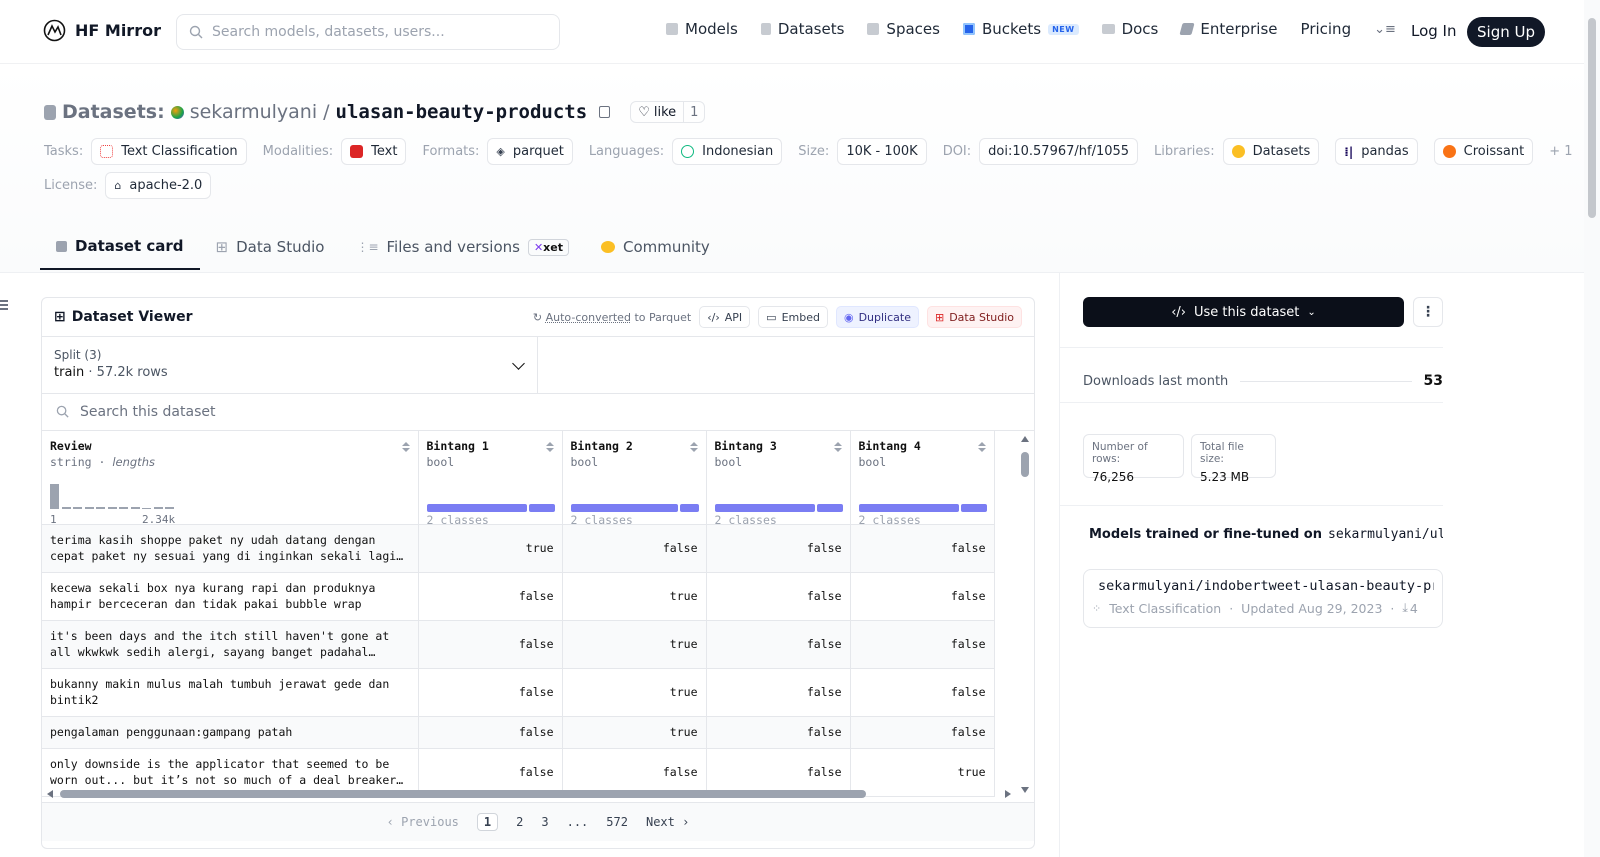 This screenshot has height=857, width=1600. What do you see at coordinates (253, 112) in the screenshot?
I see `breadcrumb-owner: sekarmulyani` at bounding box center [253, 112].